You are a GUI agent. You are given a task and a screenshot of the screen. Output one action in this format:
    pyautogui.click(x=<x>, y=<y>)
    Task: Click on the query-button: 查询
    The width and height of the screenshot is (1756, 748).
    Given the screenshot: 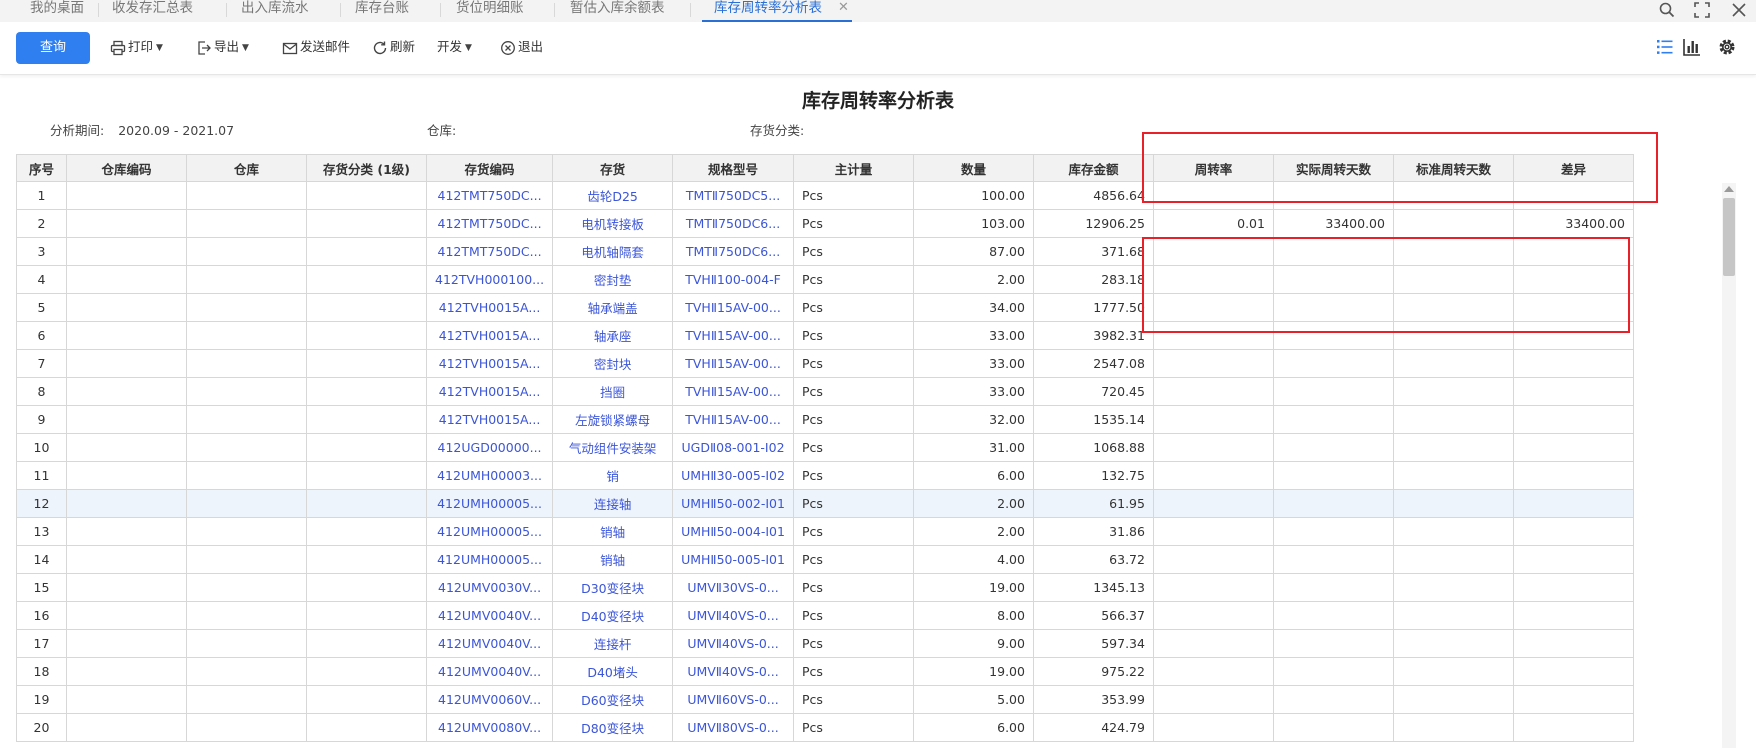 What is the action you would take?
    pyautogui.click(x=53, y=48)
    